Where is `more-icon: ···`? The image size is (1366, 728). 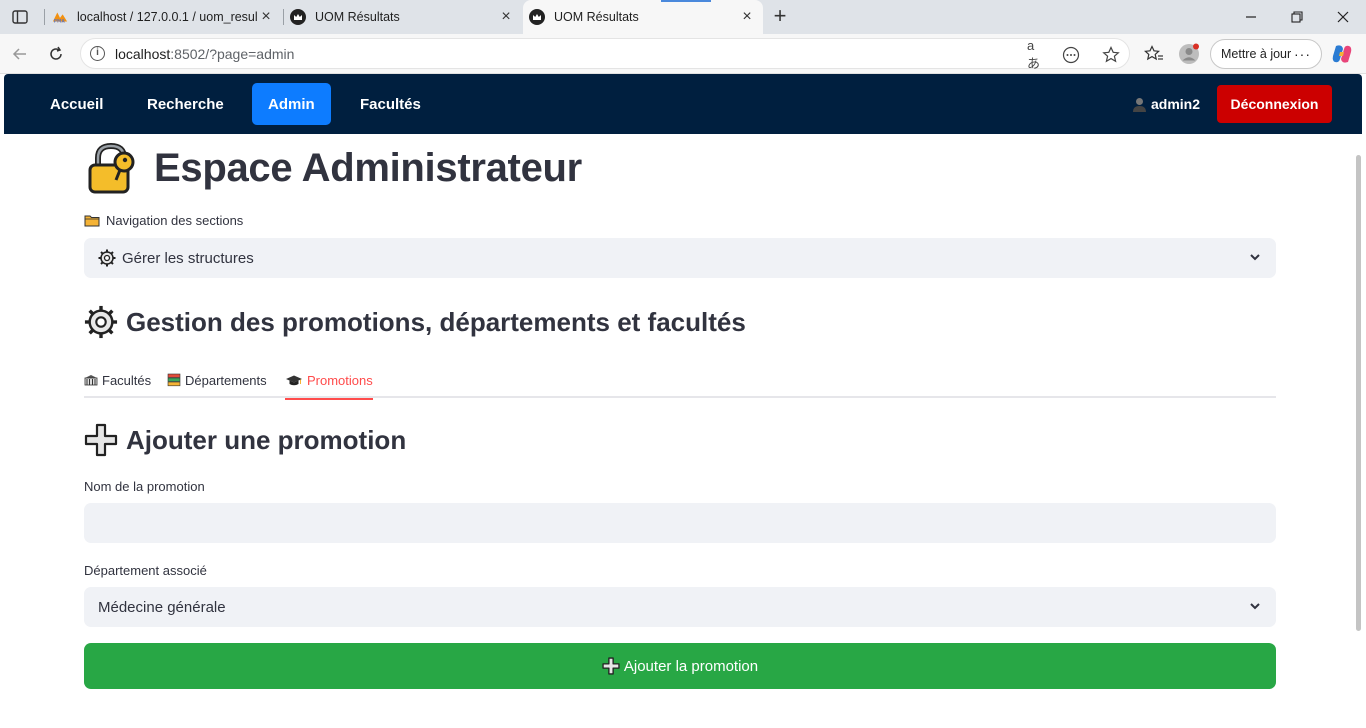 more-icon: ··· is located at coordinates (1302, 54).